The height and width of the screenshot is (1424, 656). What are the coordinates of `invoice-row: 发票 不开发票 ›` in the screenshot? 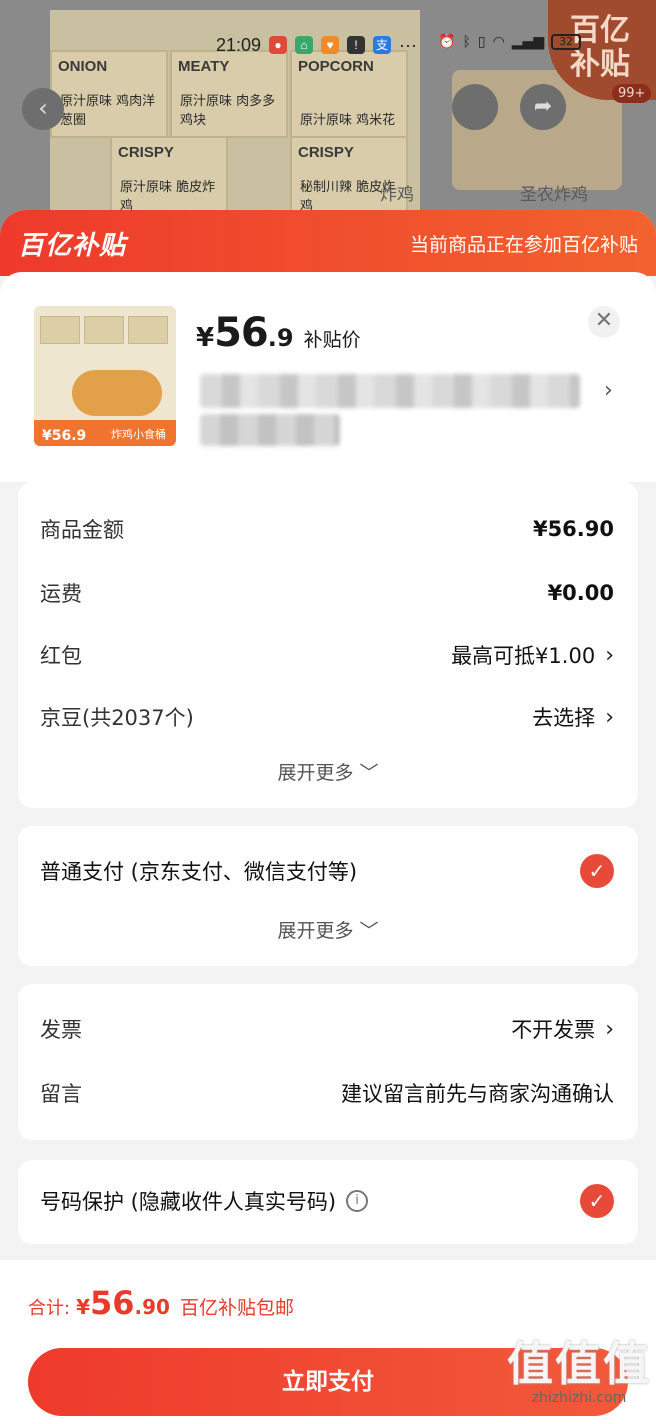 It's located at (327, 1029).